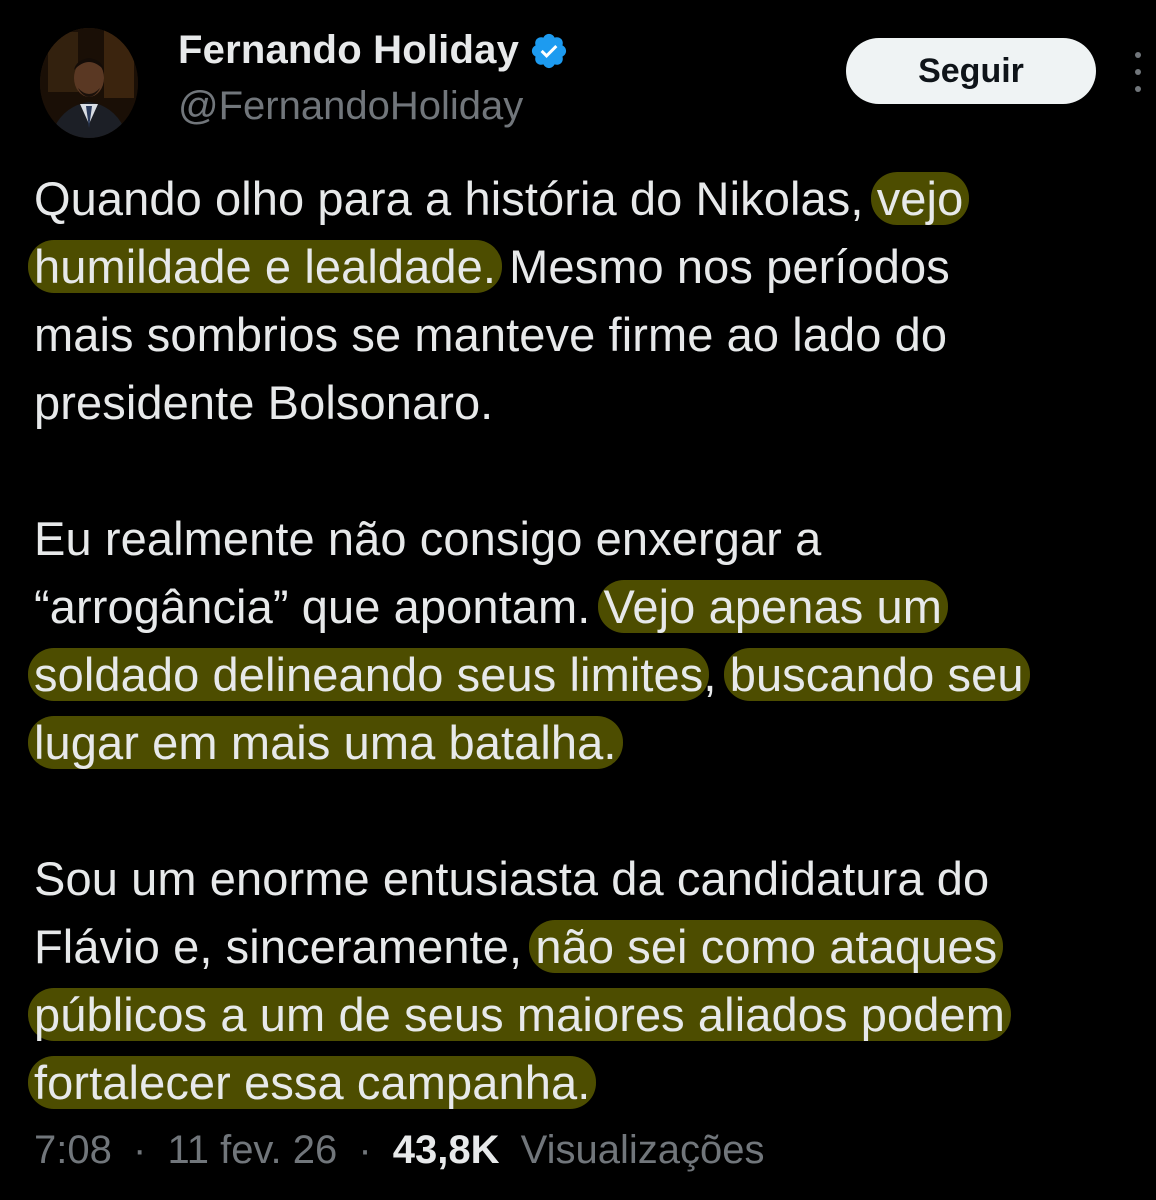  What do you see at coordinates (350, 106) in the screenshot?
I see `author-handle: @FernandoHoliday` at bounding box center [350, 106].